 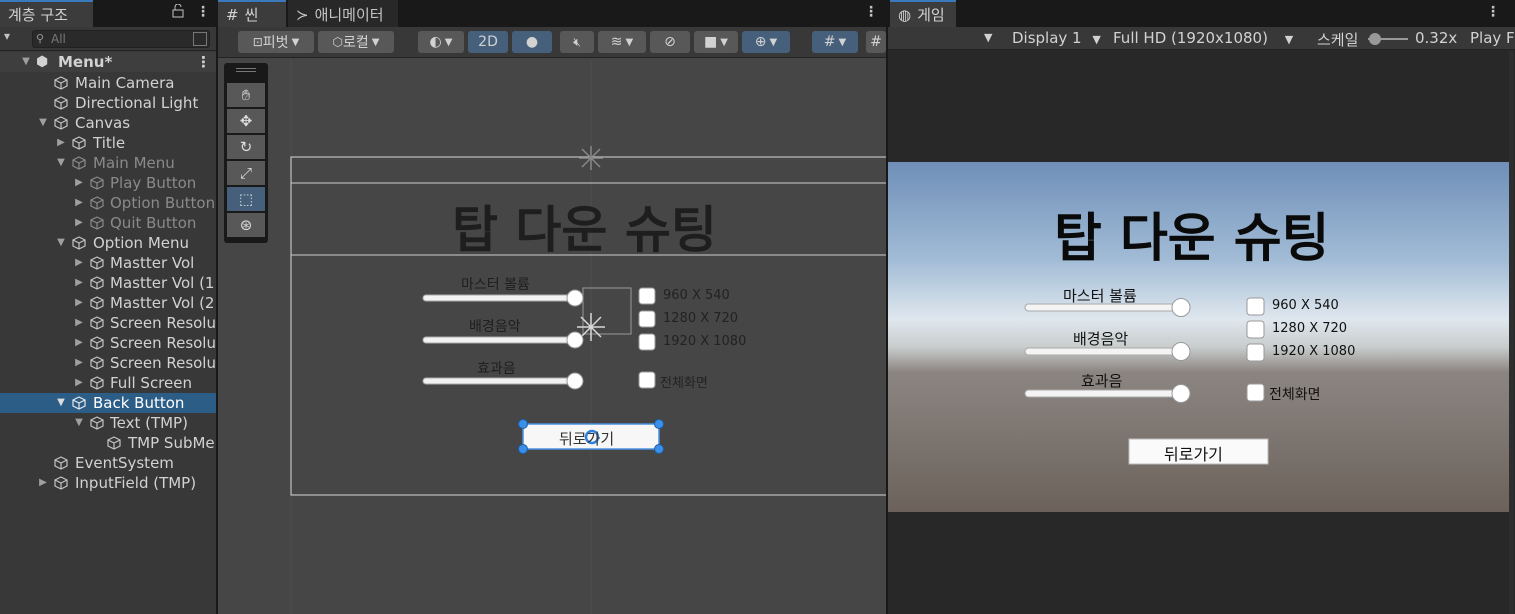 I want to click on effects-dropdown: ≋ ▼, so click(x=622, y=42).